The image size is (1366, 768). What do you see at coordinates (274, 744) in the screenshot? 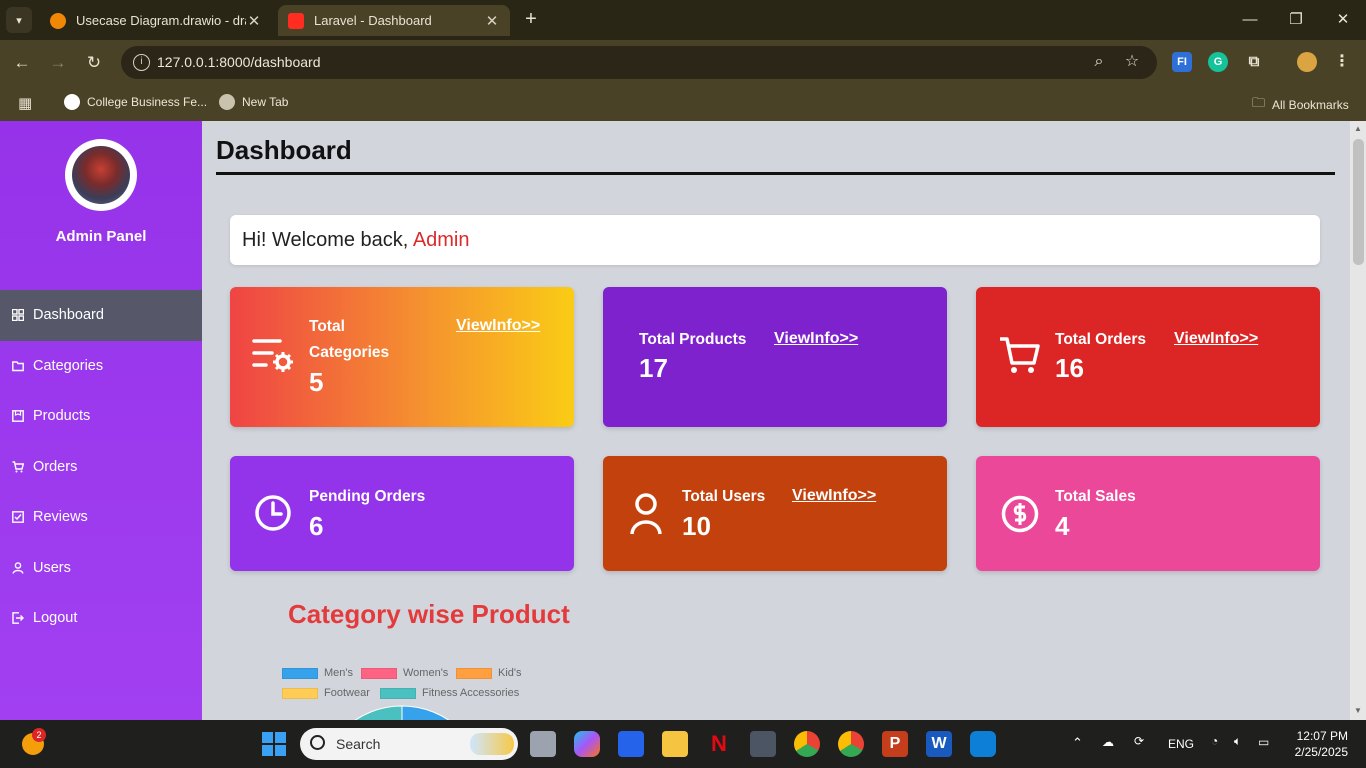
I see `windows-start-icon` at bounding box center [274, 744].